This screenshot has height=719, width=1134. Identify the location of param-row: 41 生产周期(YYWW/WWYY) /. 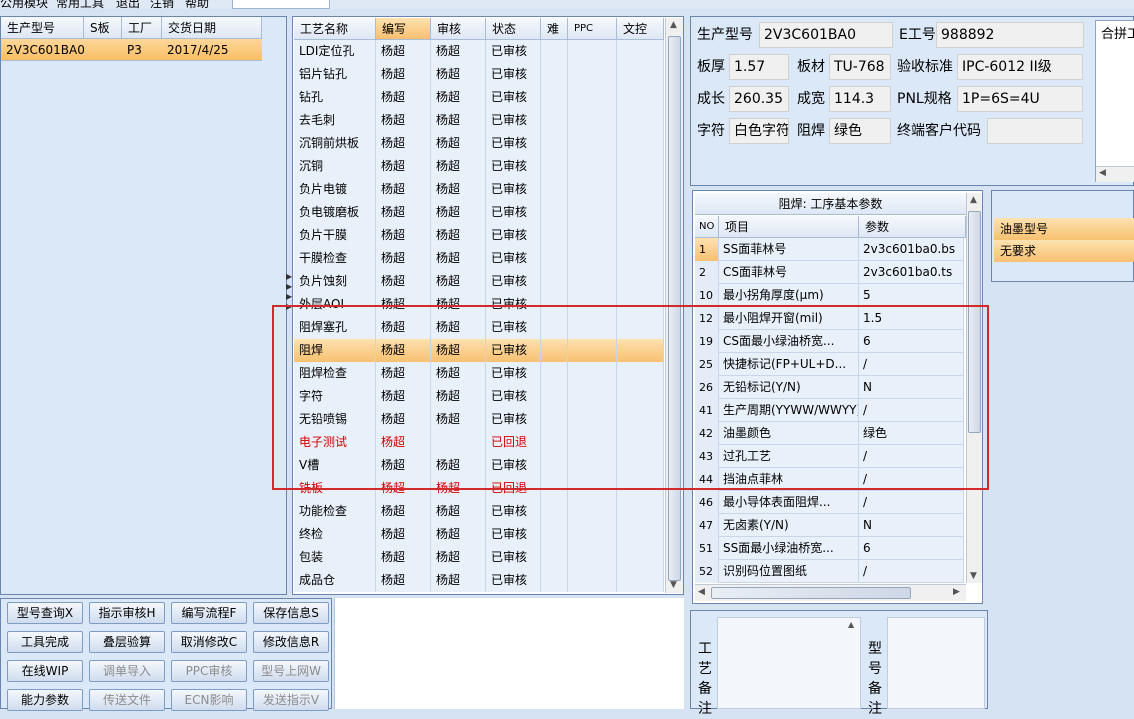
(829, 410).